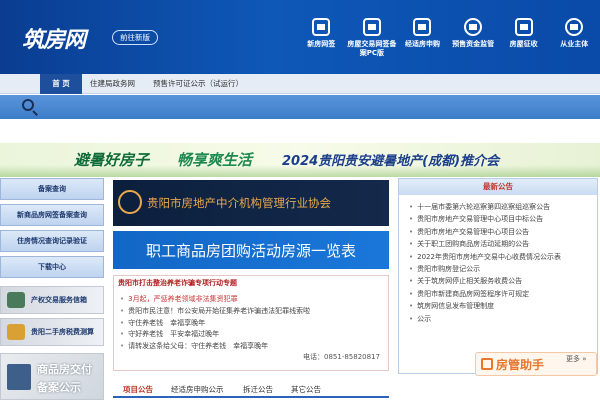  I want to click on list-item: 贵阳市新建商品房网签程序许可规定, so click(503, 294).